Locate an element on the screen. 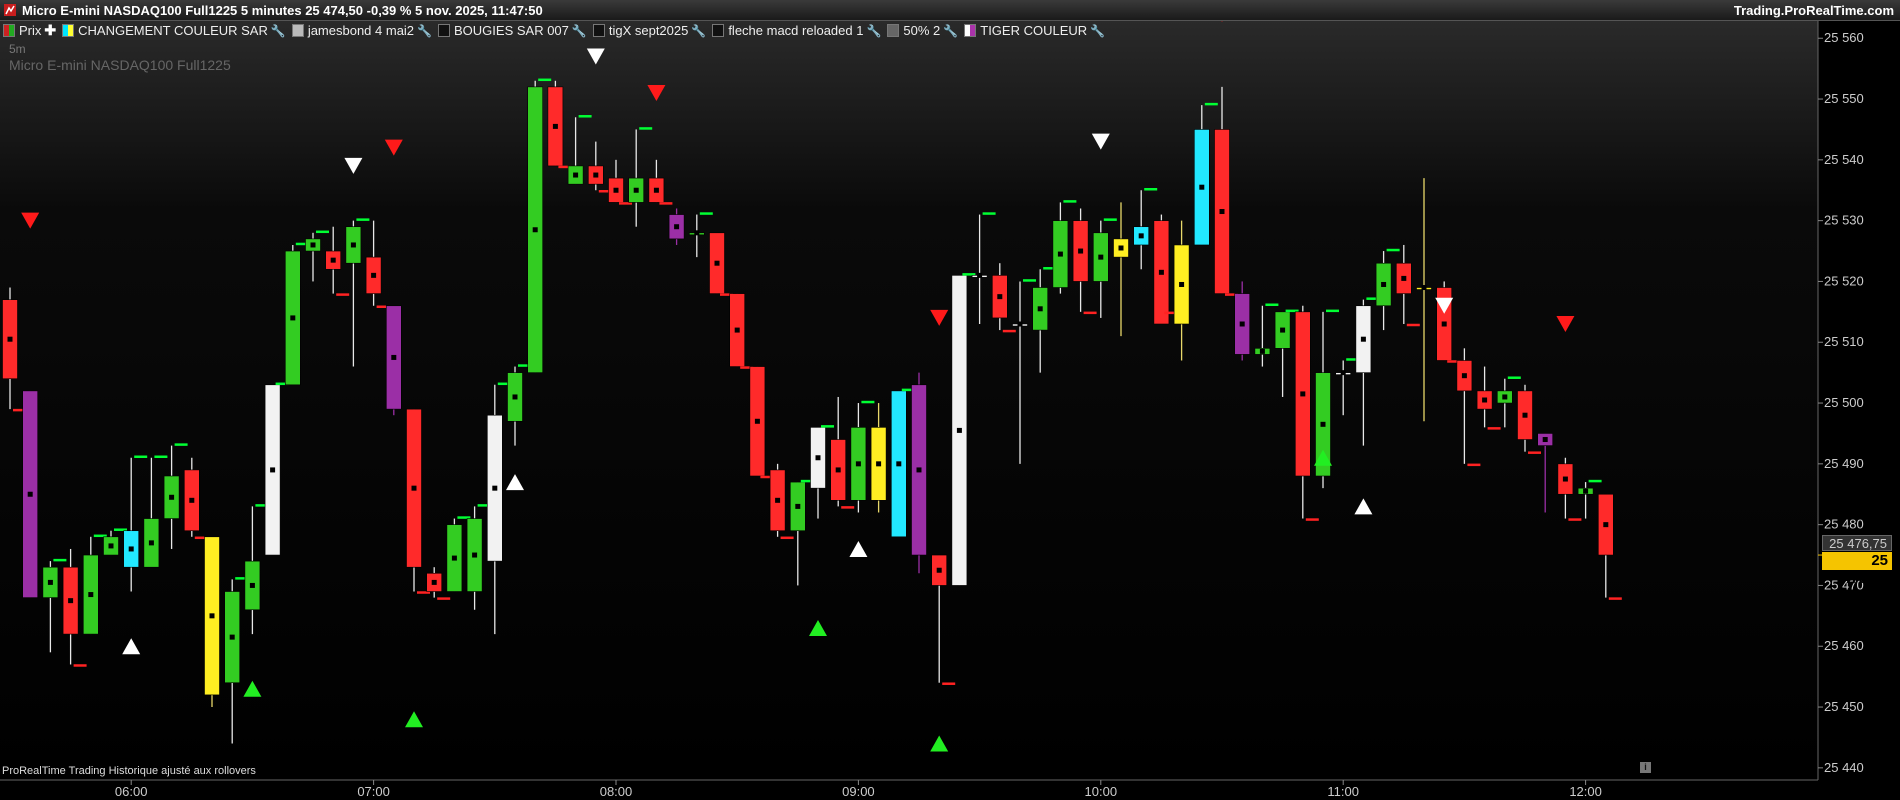 This screenshot has width=1900, height=800. time-axis: 06:00 07:00 08:00 09:00 10:00 11:00 12:00 is located at coordinates (858, 789).